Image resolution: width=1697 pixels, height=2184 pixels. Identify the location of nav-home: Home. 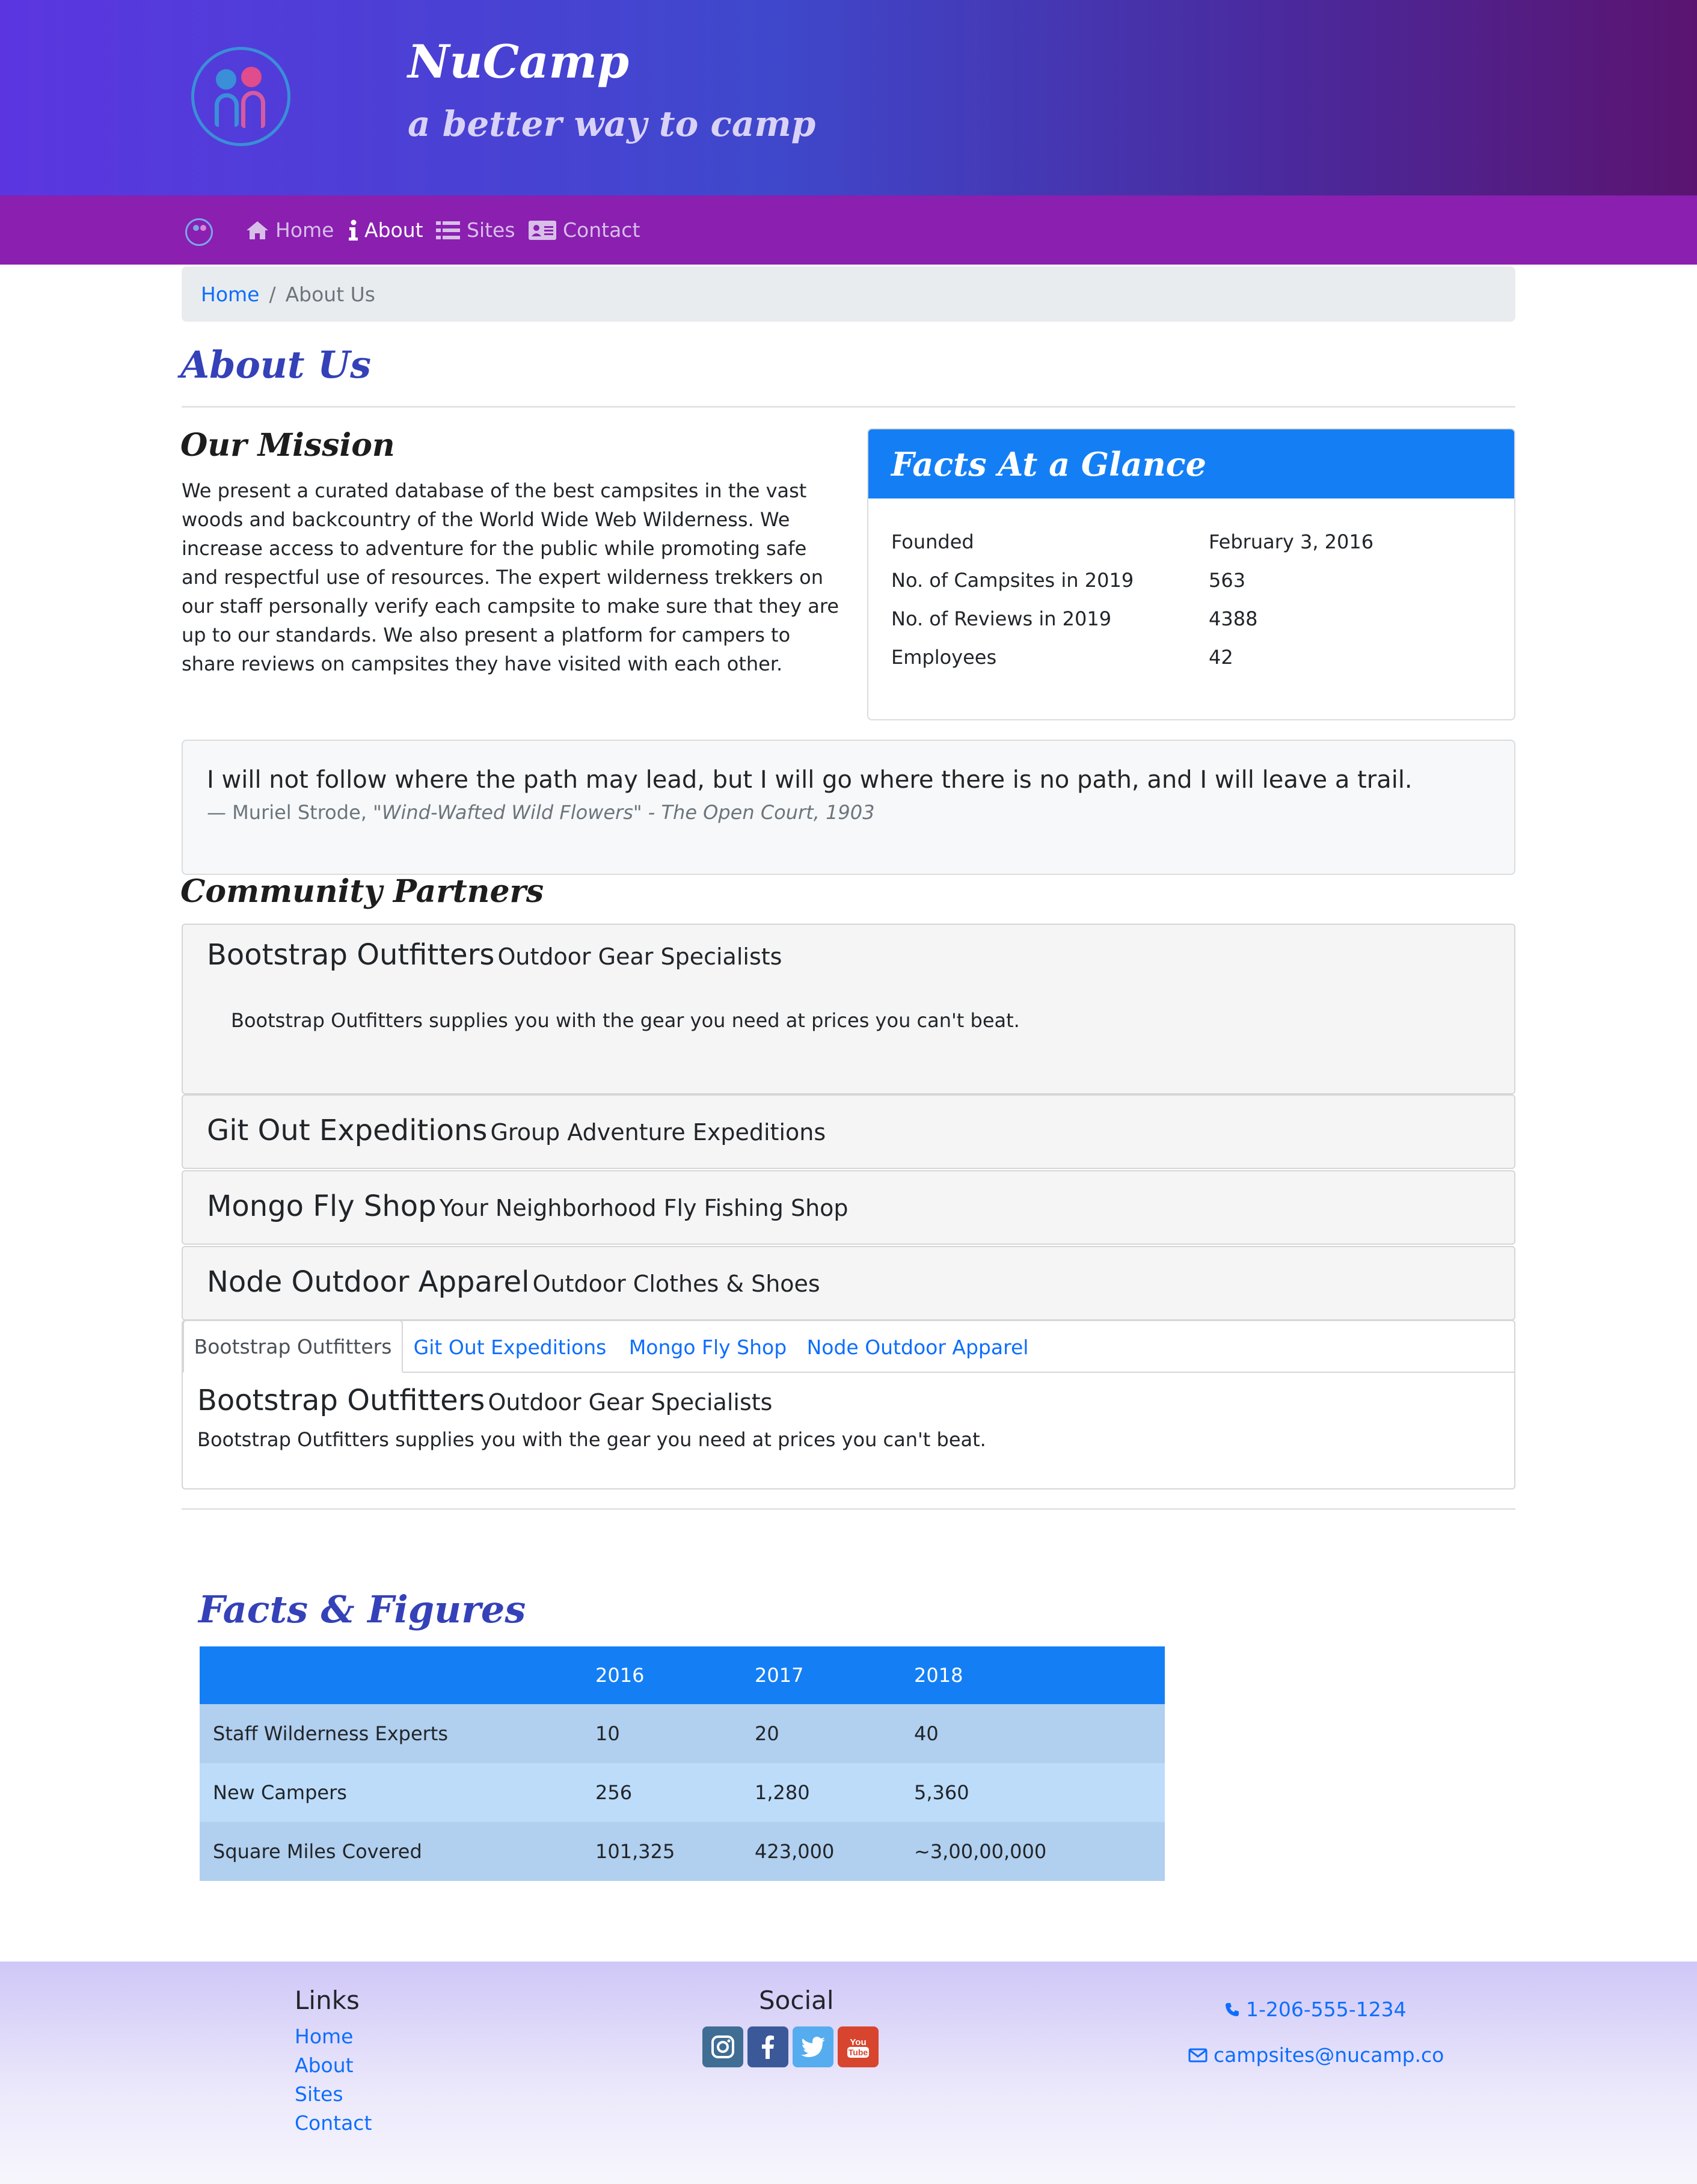
(289, 230).